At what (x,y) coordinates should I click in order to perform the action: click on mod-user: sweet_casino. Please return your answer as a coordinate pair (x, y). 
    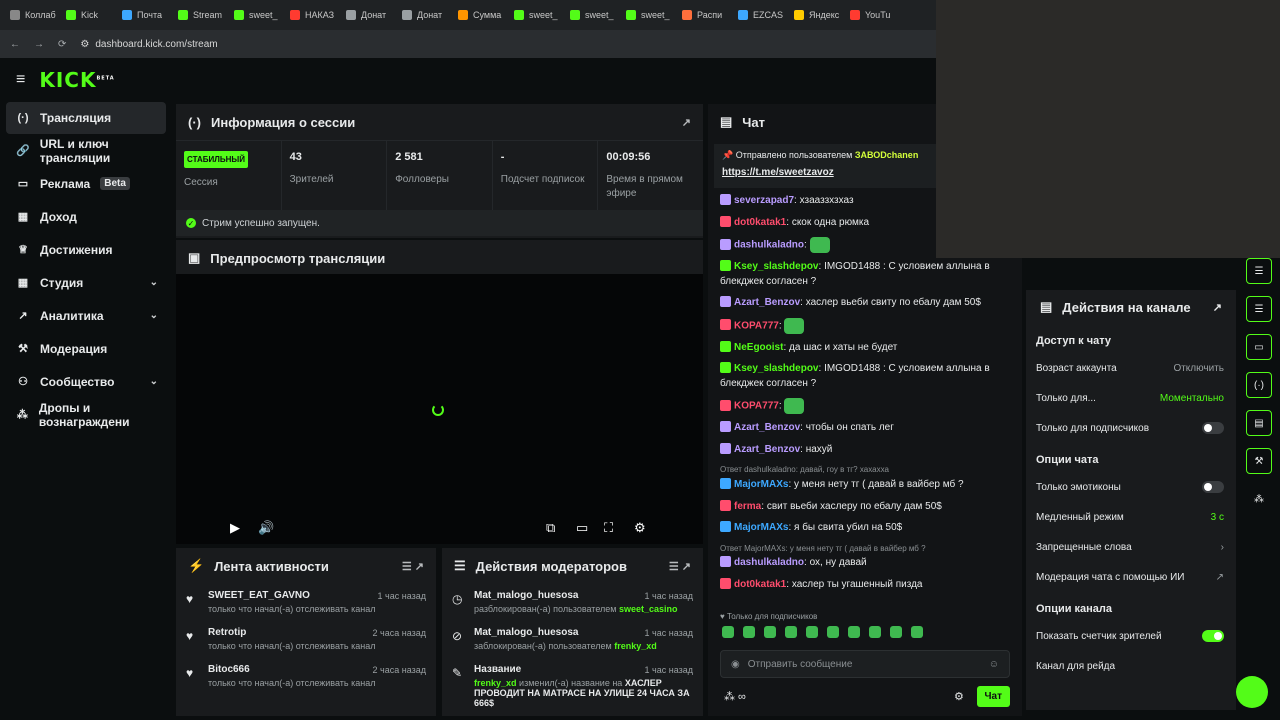
    Looking at the image, I should click on (648, 609).